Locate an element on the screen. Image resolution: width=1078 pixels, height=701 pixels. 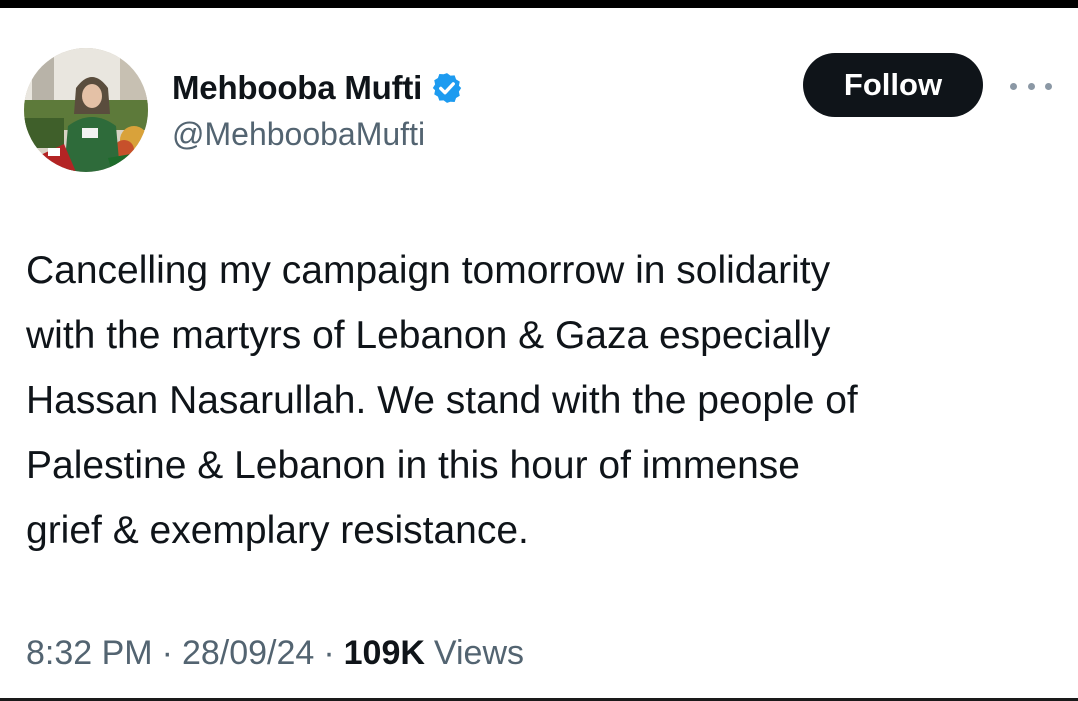
views-label: Views is located at coordinates (479, 653).